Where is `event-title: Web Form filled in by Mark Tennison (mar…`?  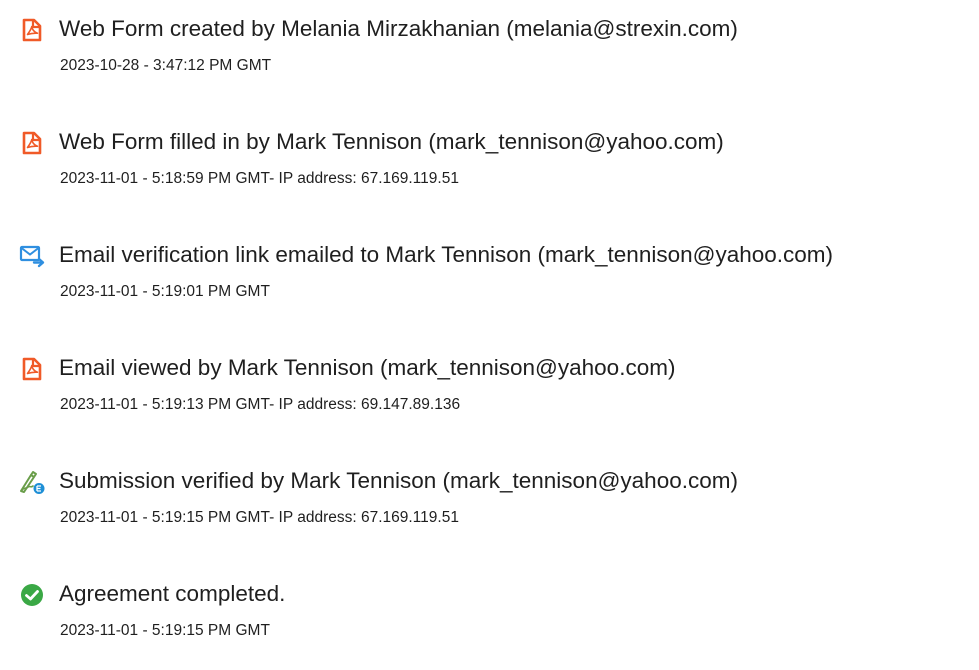 event-title: Web Form filled in by Mark Tennison (mar… is located at coordinates (391, 141).